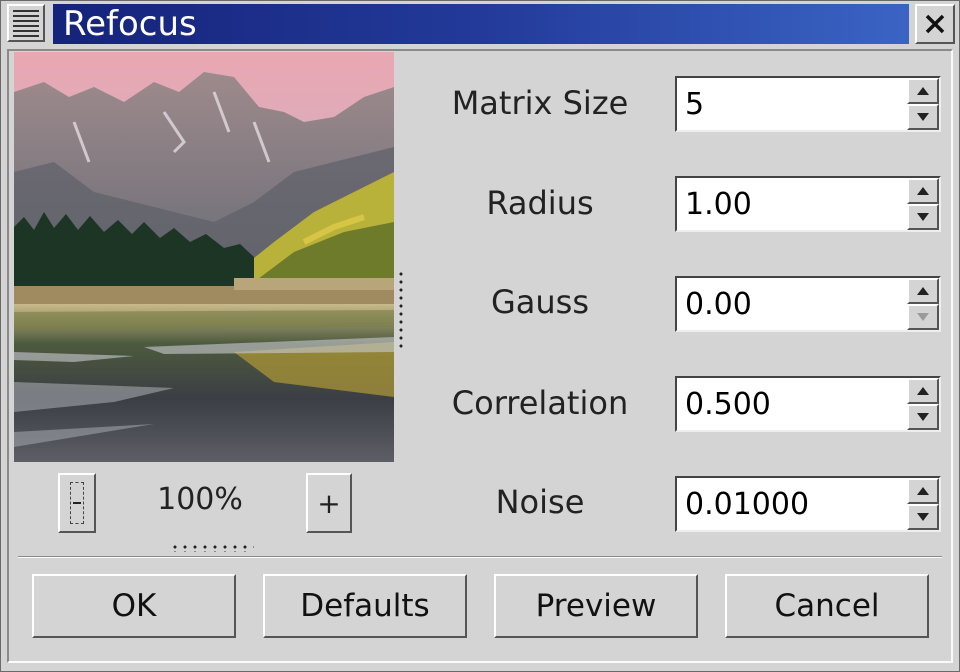 The height and width of the screenshot is (672, 960). I want to click on preview-button: Preview, so click(596, 606).